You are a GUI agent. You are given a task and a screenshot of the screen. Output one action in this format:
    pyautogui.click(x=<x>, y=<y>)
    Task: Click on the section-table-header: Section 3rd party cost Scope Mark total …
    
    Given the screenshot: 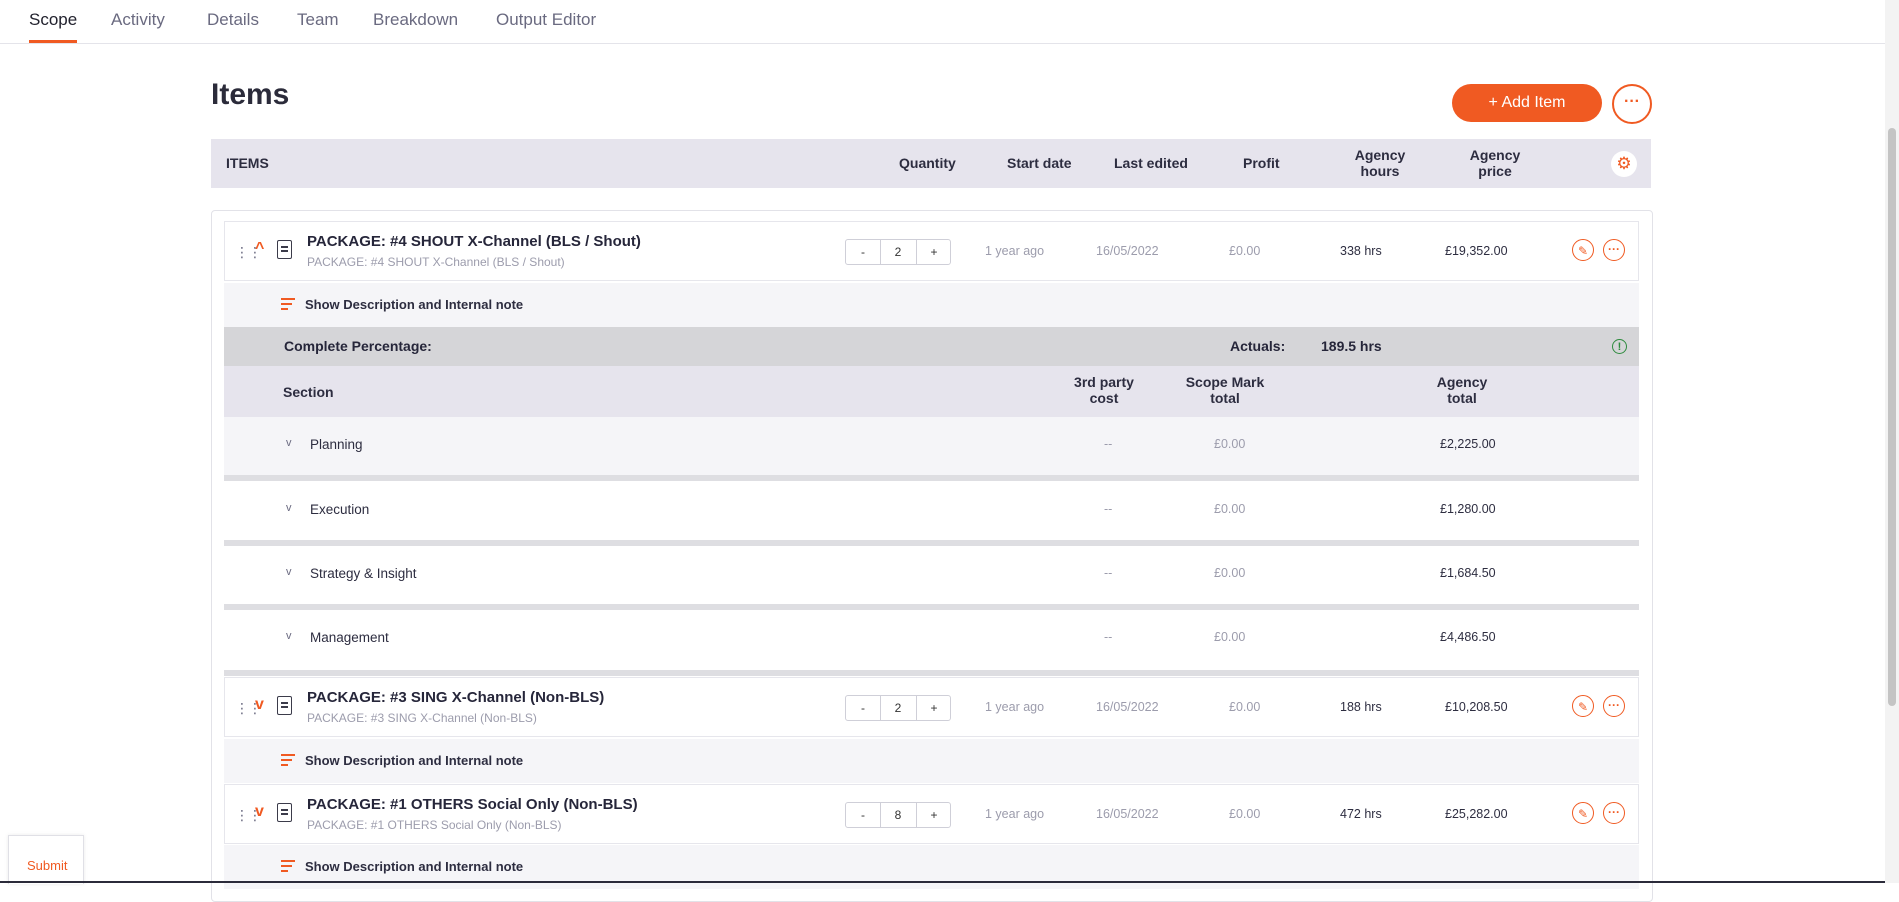 What is the action you would take?
    pyautogui.click(x=931, y=391)
    